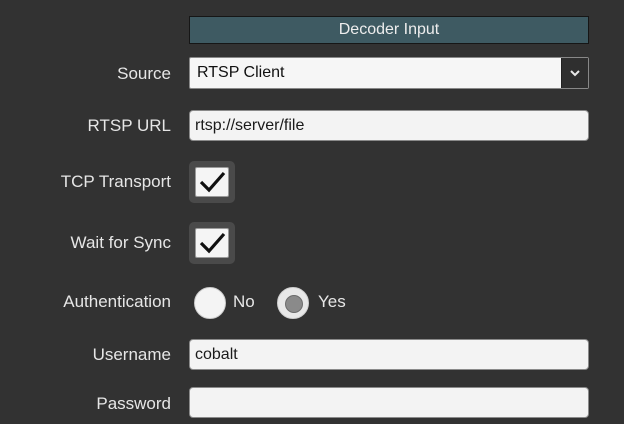 This screenshot has width=642, height=424. I want to click on password-label: Password, so click(133, 403).